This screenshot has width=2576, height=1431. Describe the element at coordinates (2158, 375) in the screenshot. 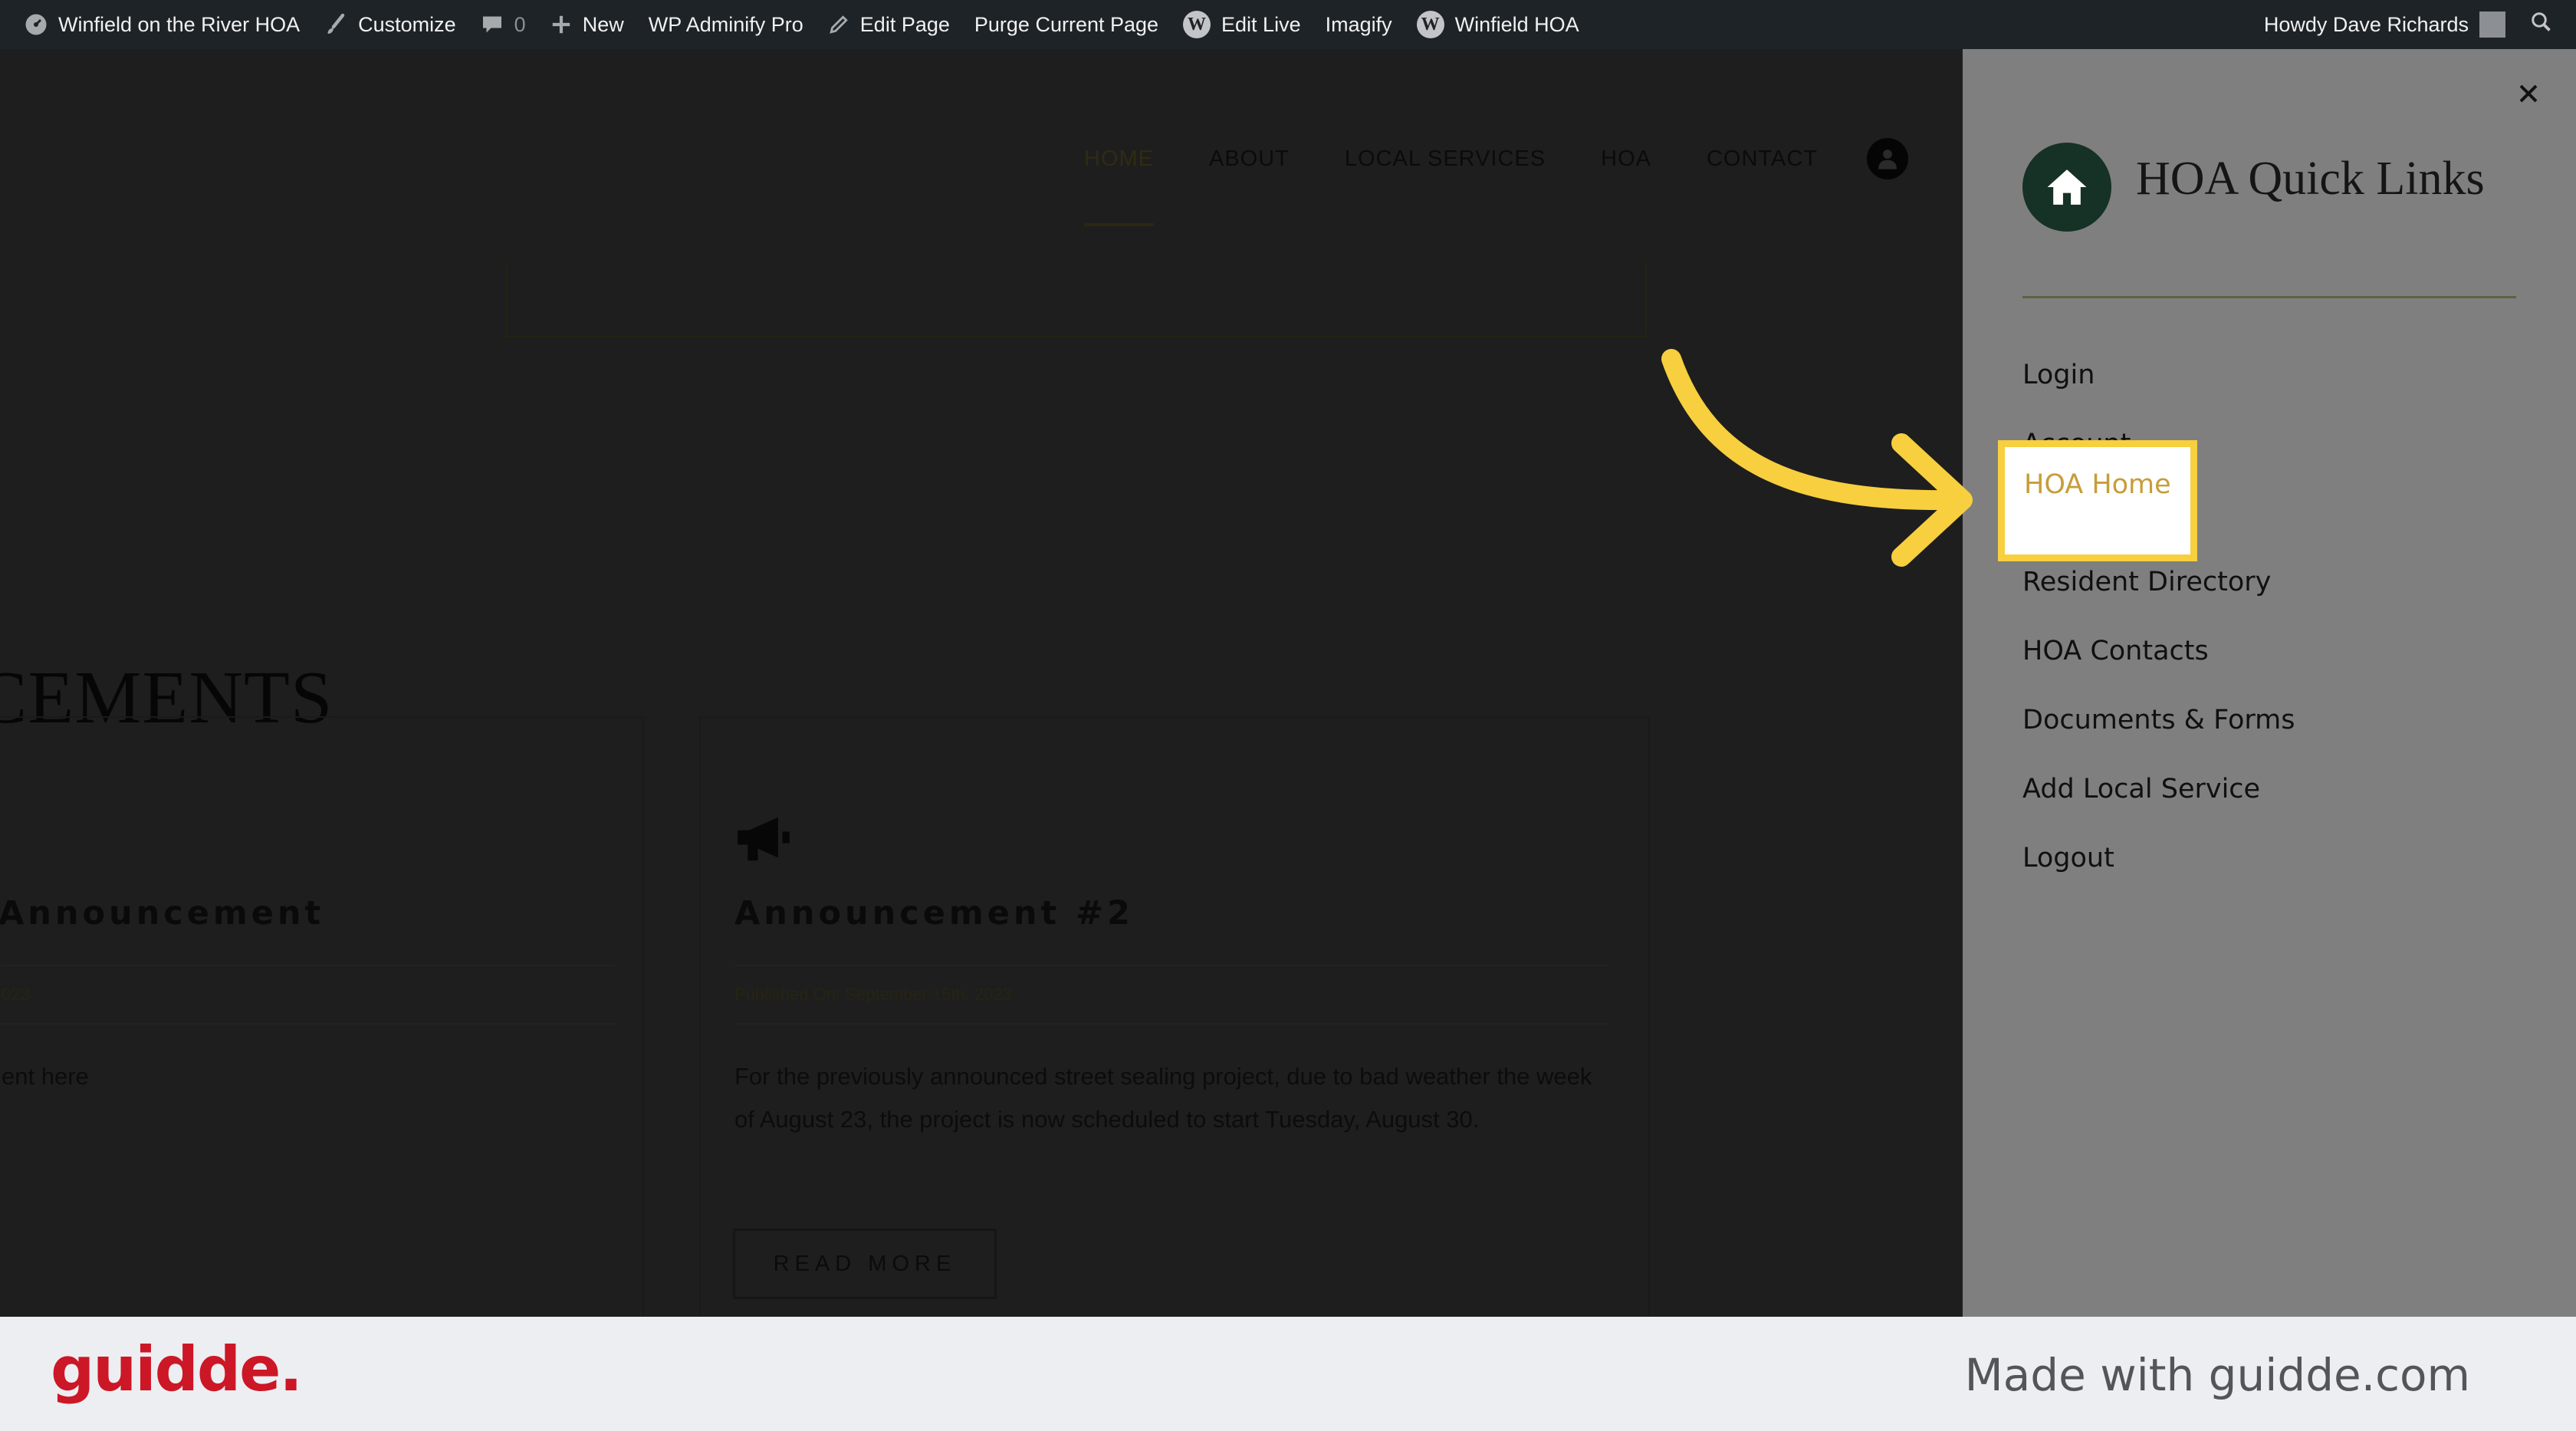

I see `link-login: Login` at that location.